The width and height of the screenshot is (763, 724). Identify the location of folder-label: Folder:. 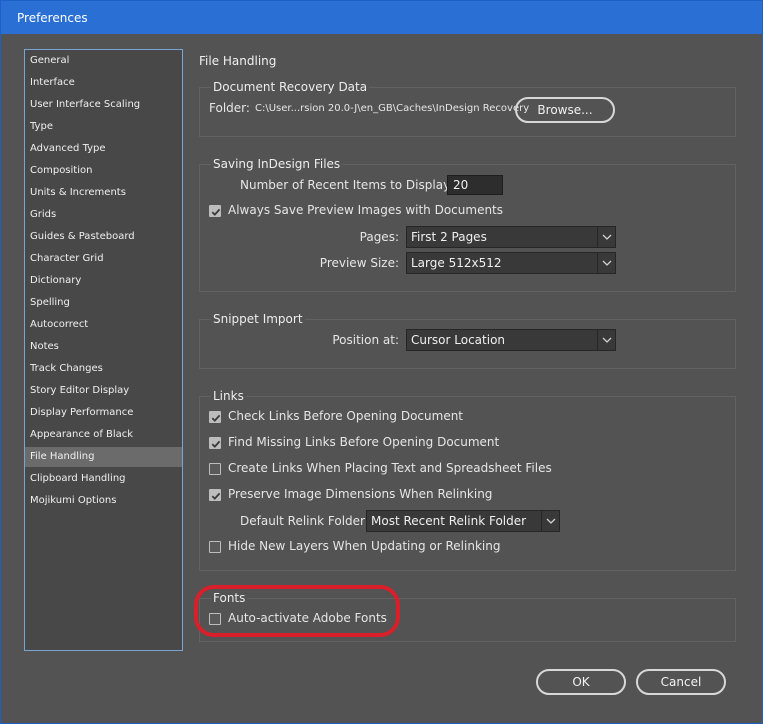
(229, 108).